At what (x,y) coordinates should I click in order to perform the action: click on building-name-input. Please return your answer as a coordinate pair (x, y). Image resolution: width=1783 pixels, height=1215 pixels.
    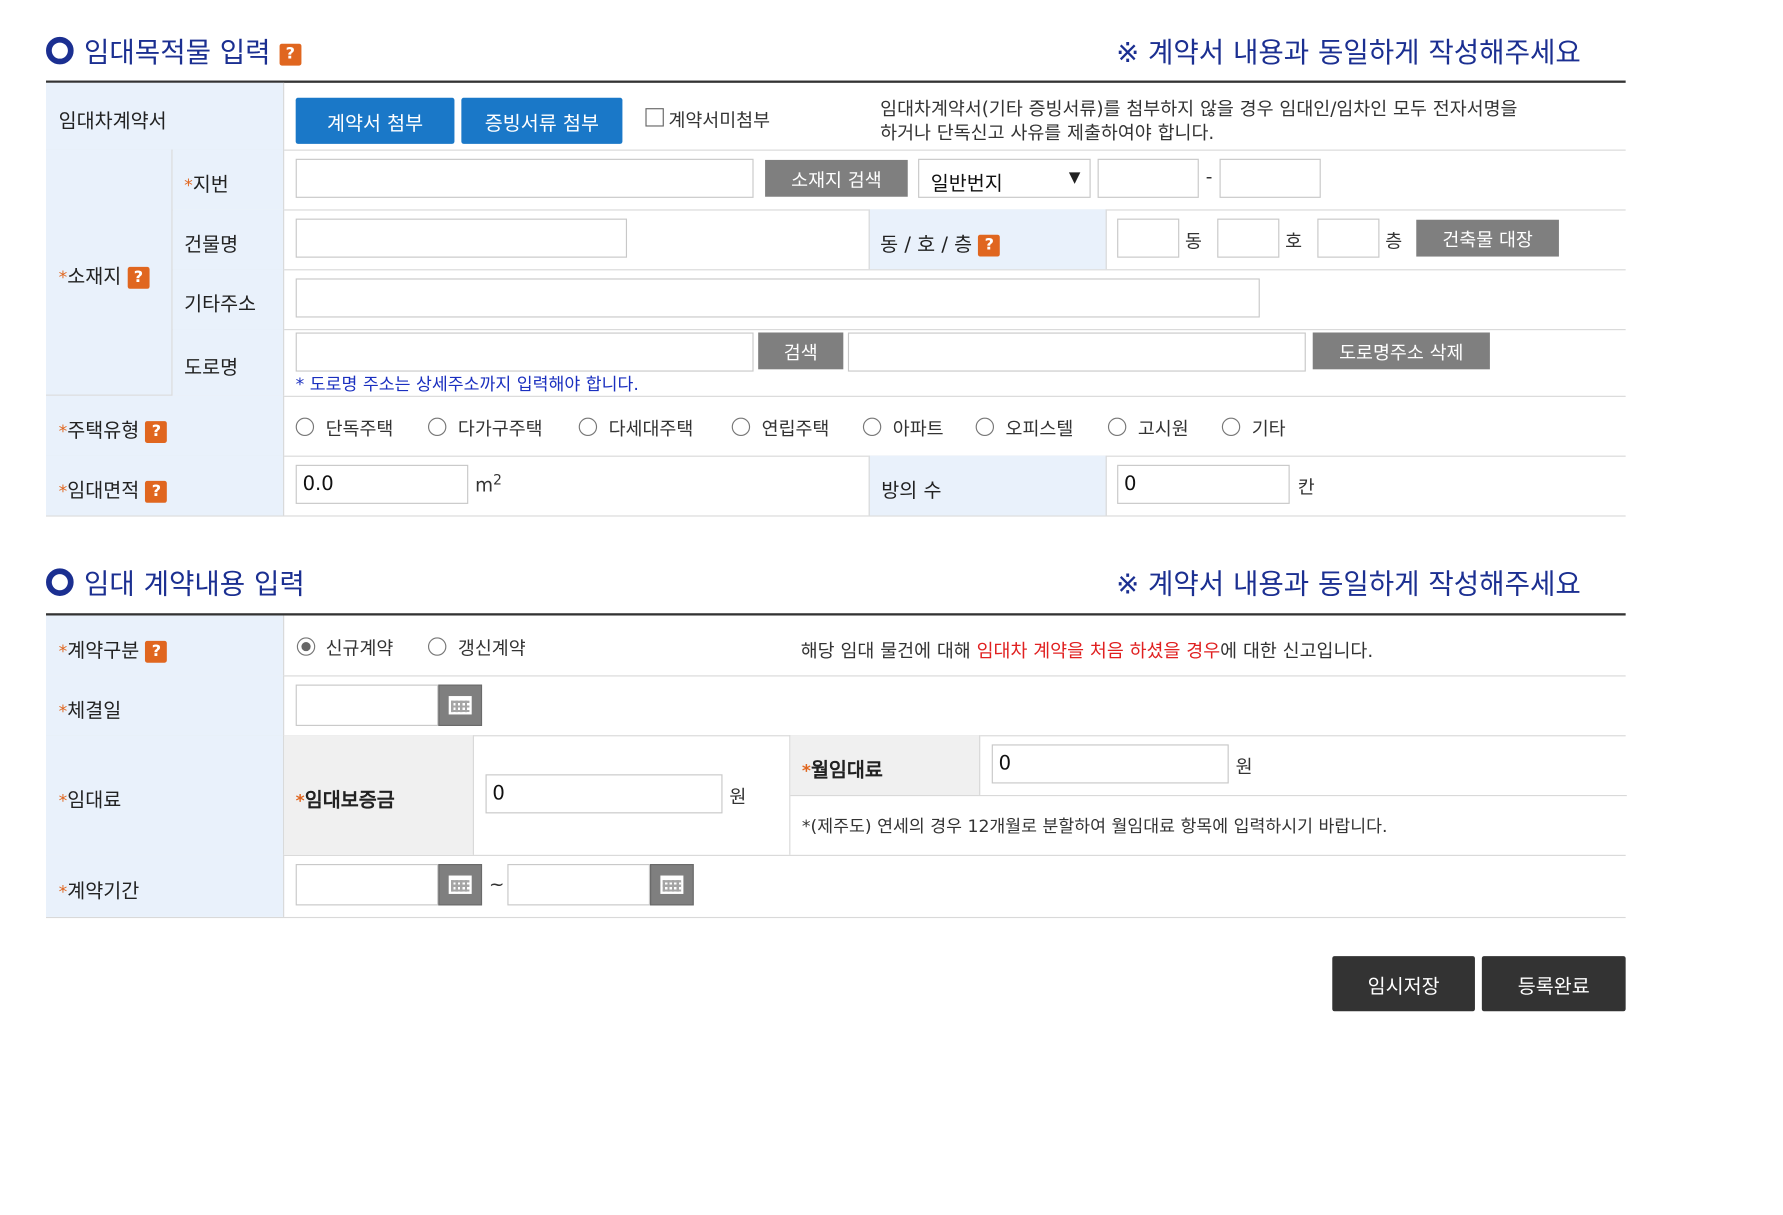
    Looking at the image, I should click on (461, 238).